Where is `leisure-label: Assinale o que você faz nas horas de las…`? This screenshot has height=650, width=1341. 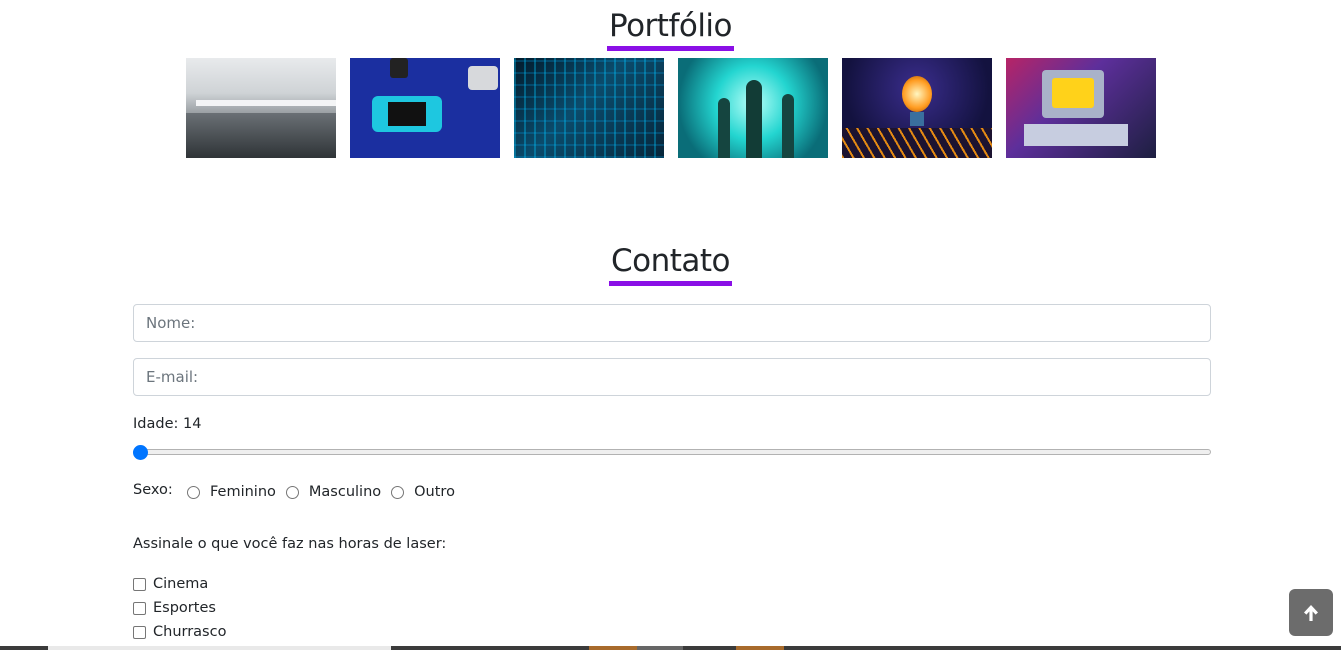 leisure-label: Assinale o que você faz nas horas de las… is located at coordinates (290, 544).